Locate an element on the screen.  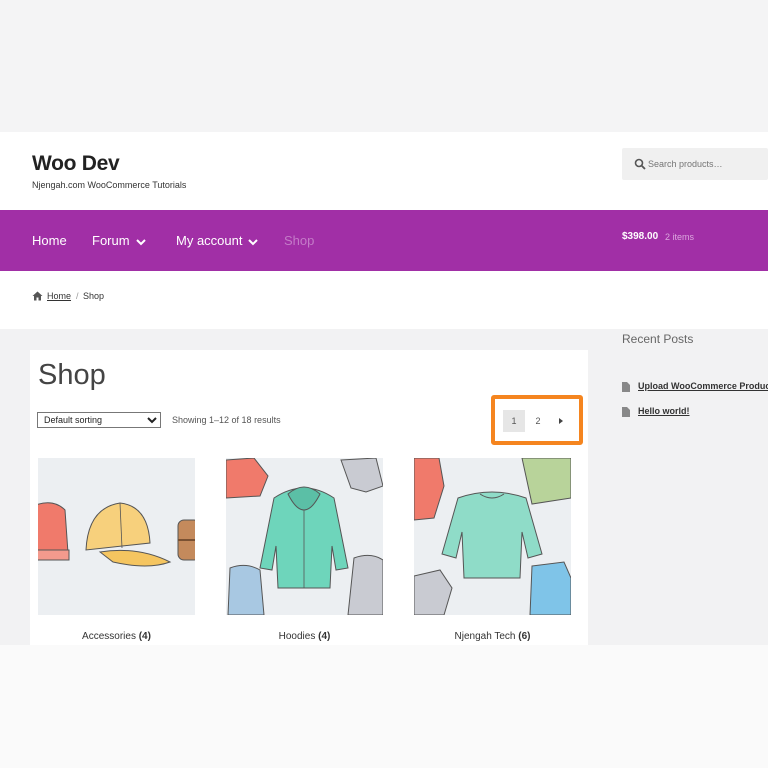
shirts-illustration is located at coordinates (492, 536).